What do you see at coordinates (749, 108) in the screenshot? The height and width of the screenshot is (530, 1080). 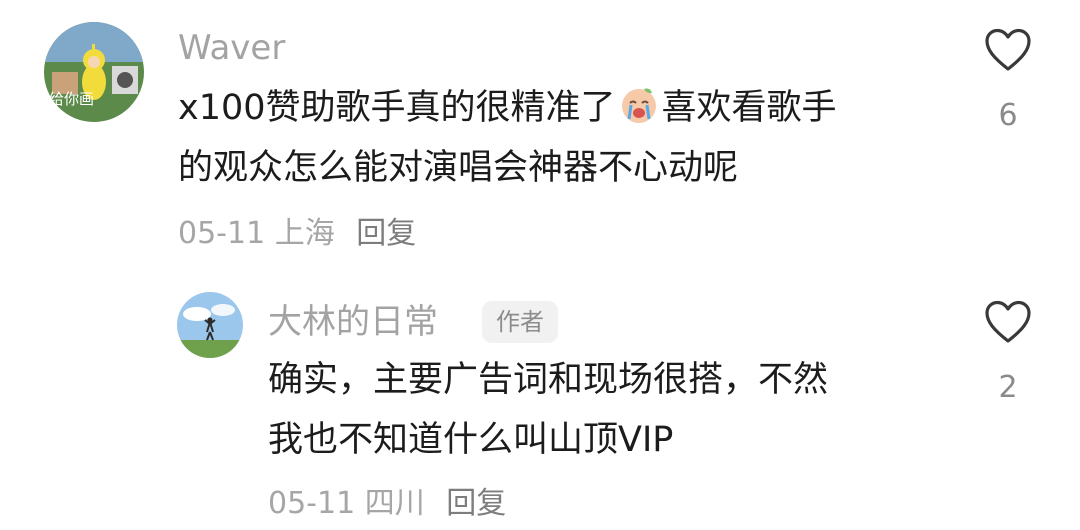 I see `comment-text-segment: 喜欢看歌手` at bounding box center [749, 108].